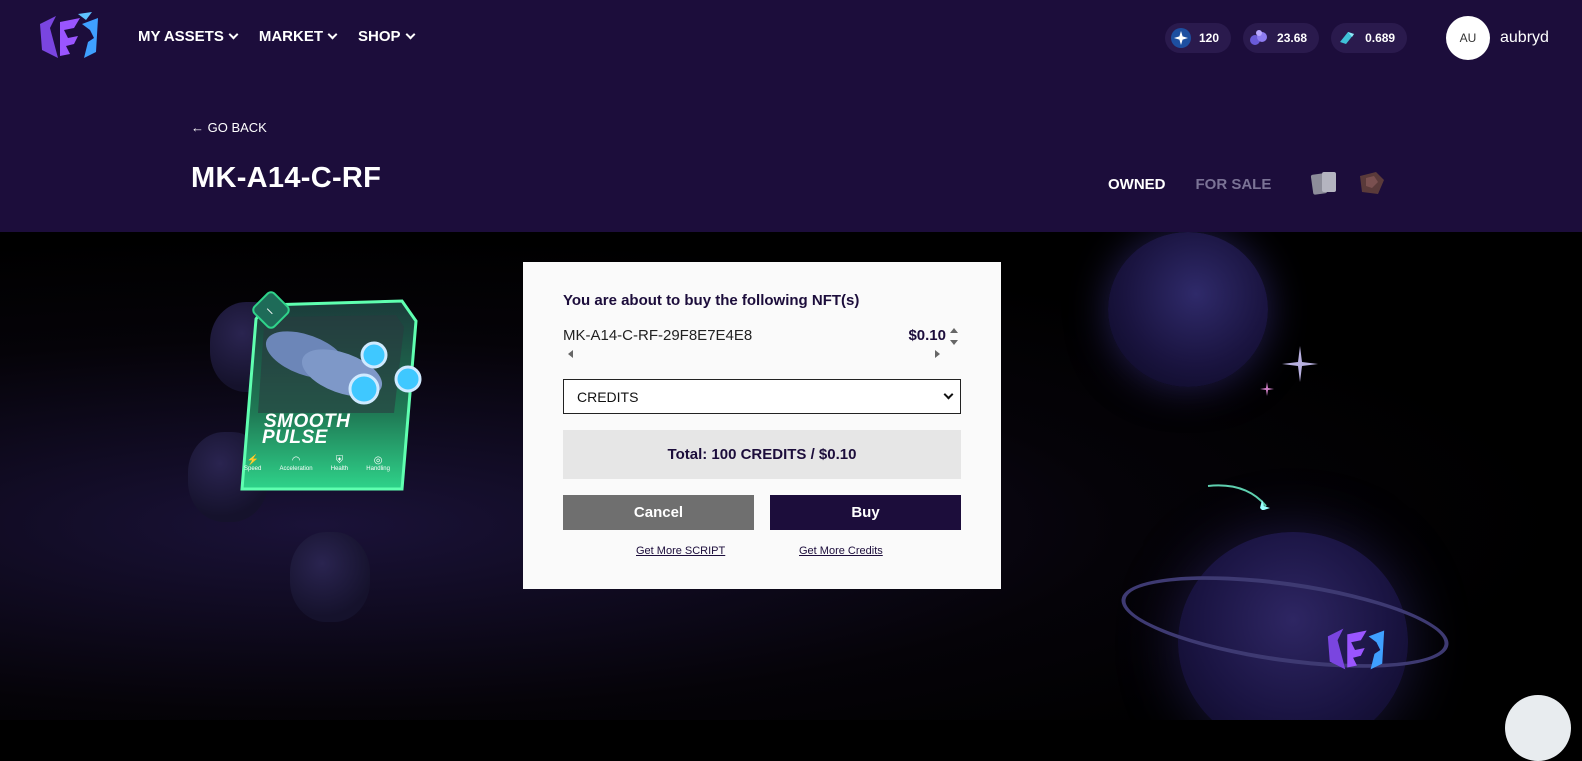 The image size is (1582, 761). What do you see at coordinates (658, 335) in the screenshot?
I see `nft-id: MK-A14-C-RF-29F8E7E4E8` at bounding box center [658, 335].